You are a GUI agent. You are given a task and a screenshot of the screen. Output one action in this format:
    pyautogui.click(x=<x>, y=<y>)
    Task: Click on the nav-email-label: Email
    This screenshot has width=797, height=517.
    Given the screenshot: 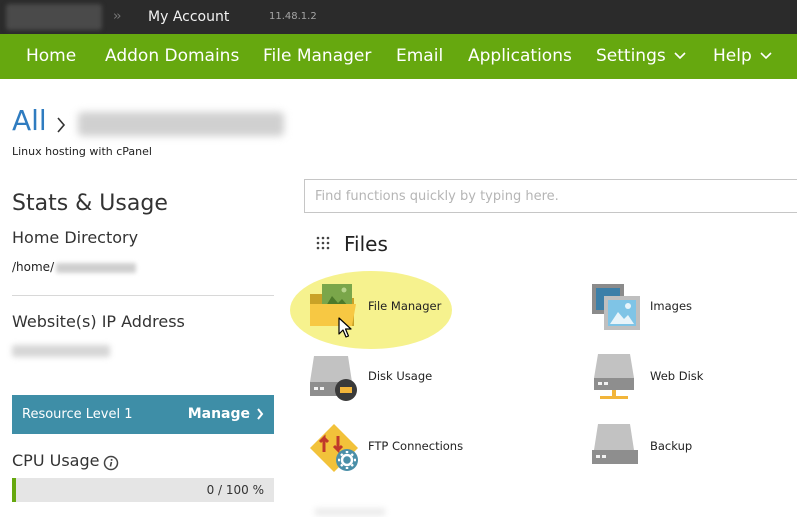 What is the action you would take?
    pyautogui.click(x=420, y=56)
    